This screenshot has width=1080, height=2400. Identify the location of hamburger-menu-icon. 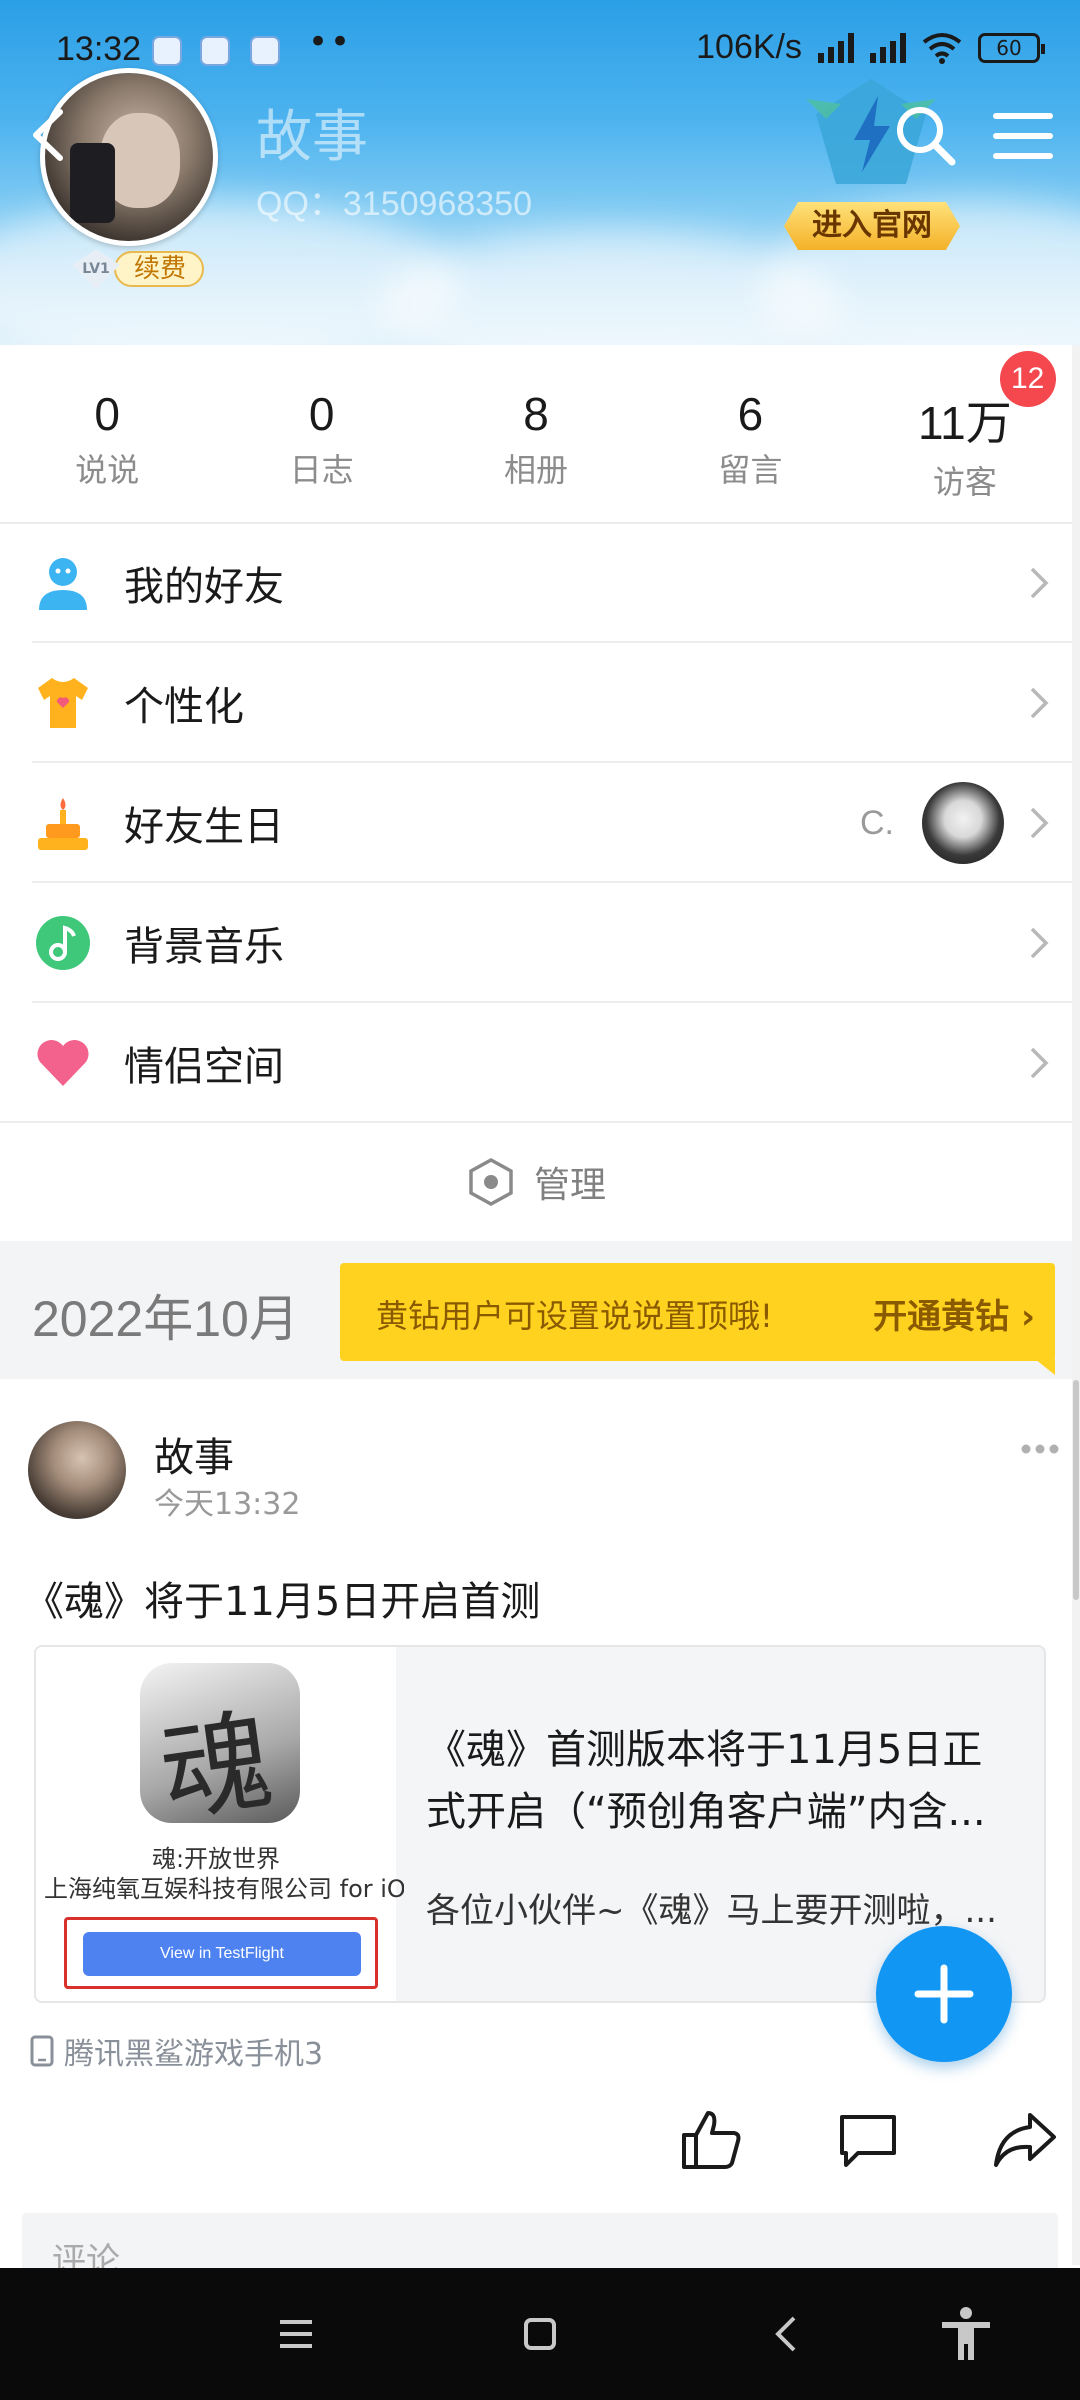
(1023, 136).